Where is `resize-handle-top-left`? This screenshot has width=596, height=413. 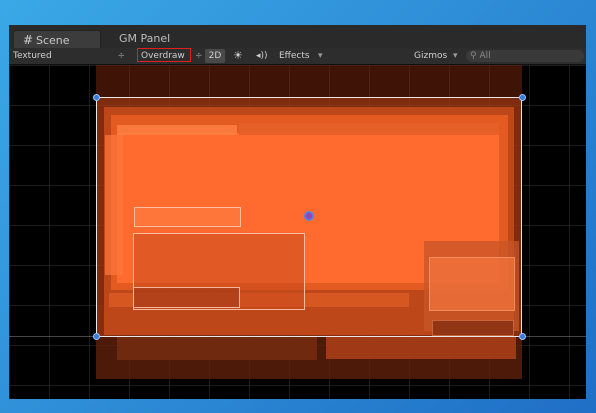 resize-handle-top-left is located at coordinates (96, 97).